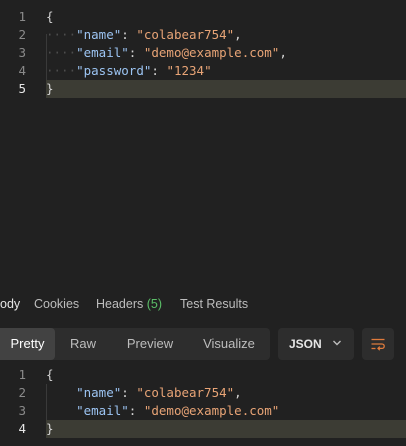  I want to click on json-key: "password", so click(114, 70).